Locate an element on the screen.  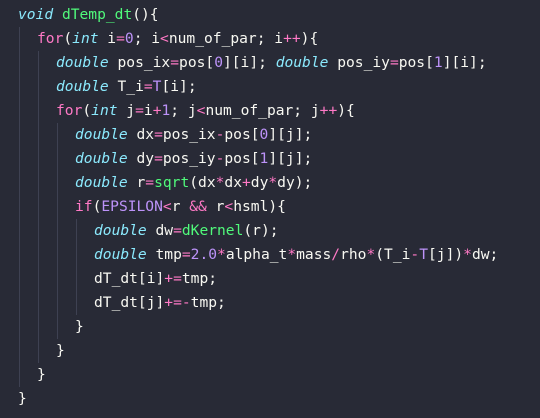
code-line-text: dT_dt[j]+=-tmp; is located at coordinates (160, 303).